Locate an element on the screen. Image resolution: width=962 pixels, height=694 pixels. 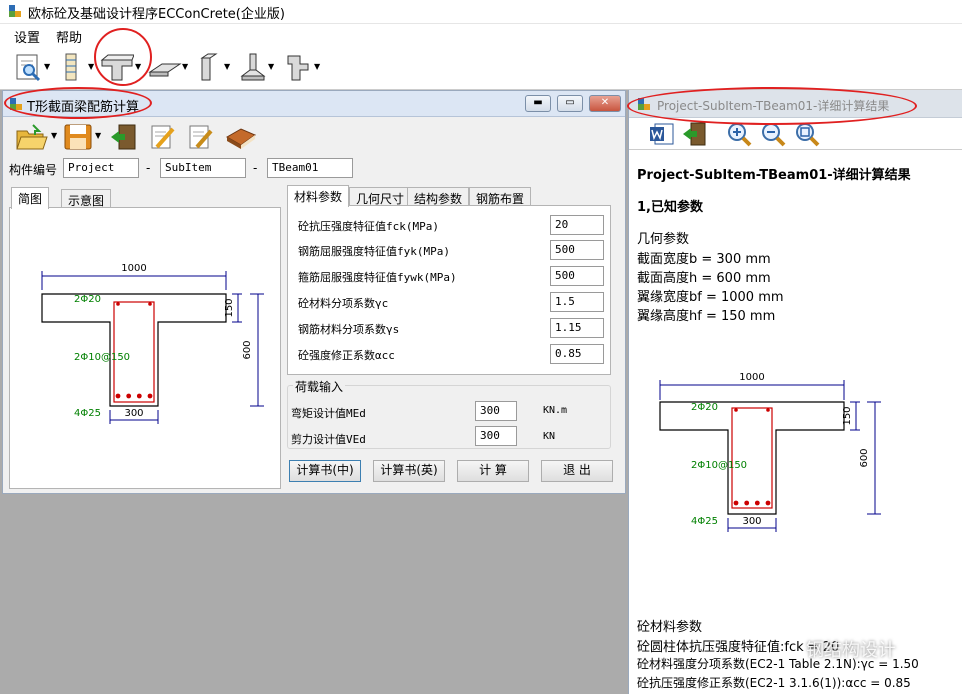
menu-help: 帮助 is located at coordinates (69, 36).